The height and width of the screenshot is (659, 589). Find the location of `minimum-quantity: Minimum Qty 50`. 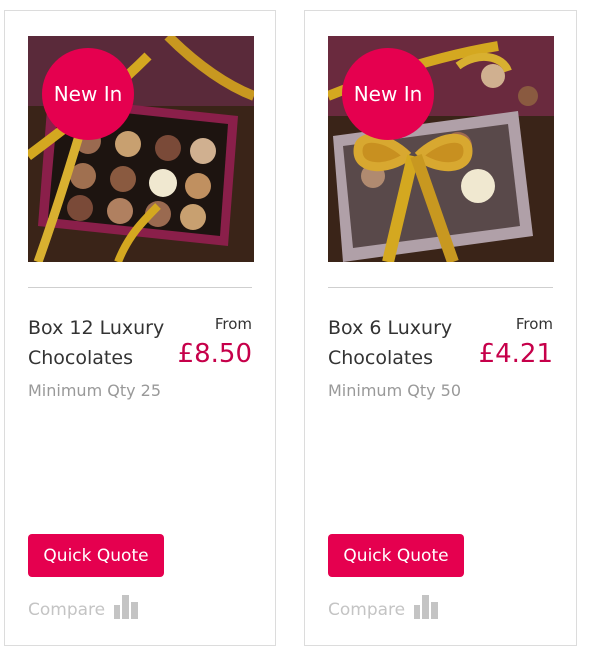

minimum-quantity: Minimum Qty 50 is located at coordinates (395, 390).